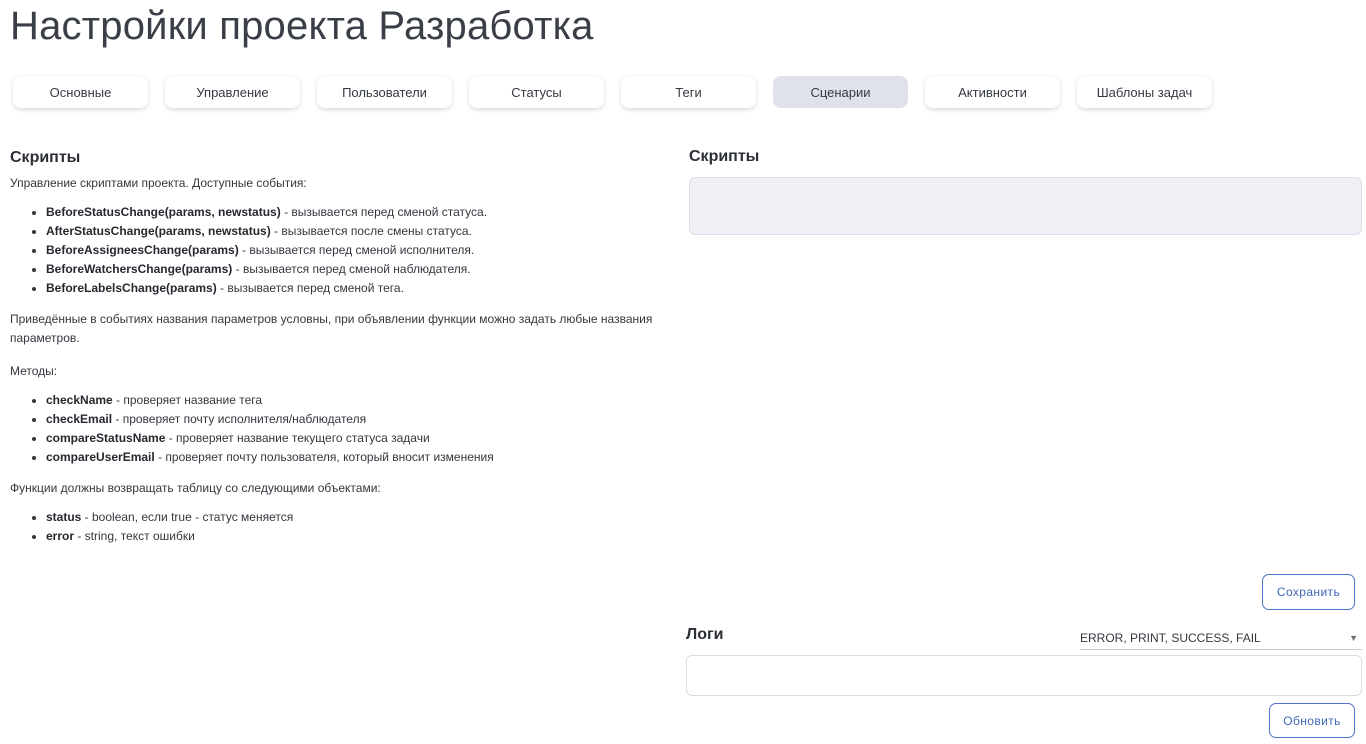 Image resolution: width=1366 pixels, height=744 pixels. I want to click on event-name: BeforeWatchersChange(params), so click(139, 269).